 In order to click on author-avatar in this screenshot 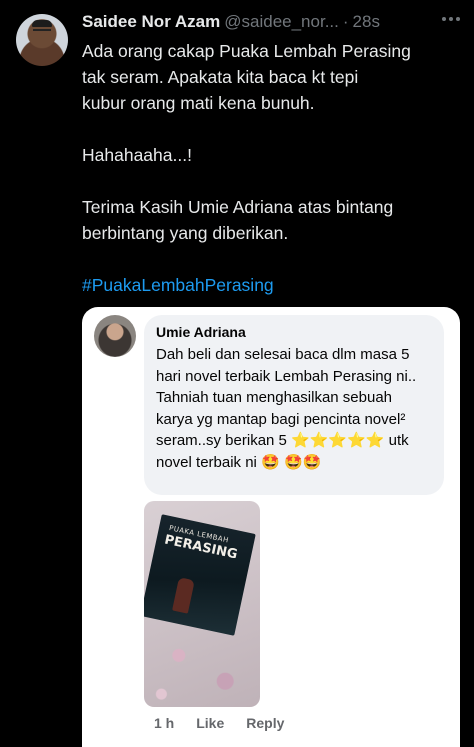, I will do `click(42, 40)`.